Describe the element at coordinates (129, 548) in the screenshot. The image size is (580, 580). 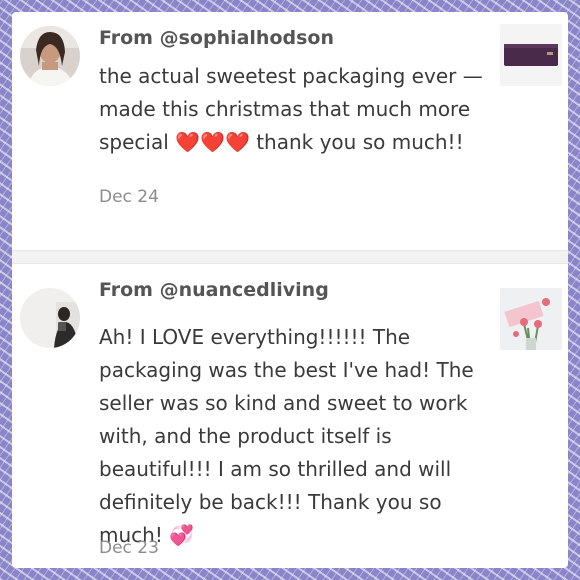
I see `review-date: Dec 23` at that location.